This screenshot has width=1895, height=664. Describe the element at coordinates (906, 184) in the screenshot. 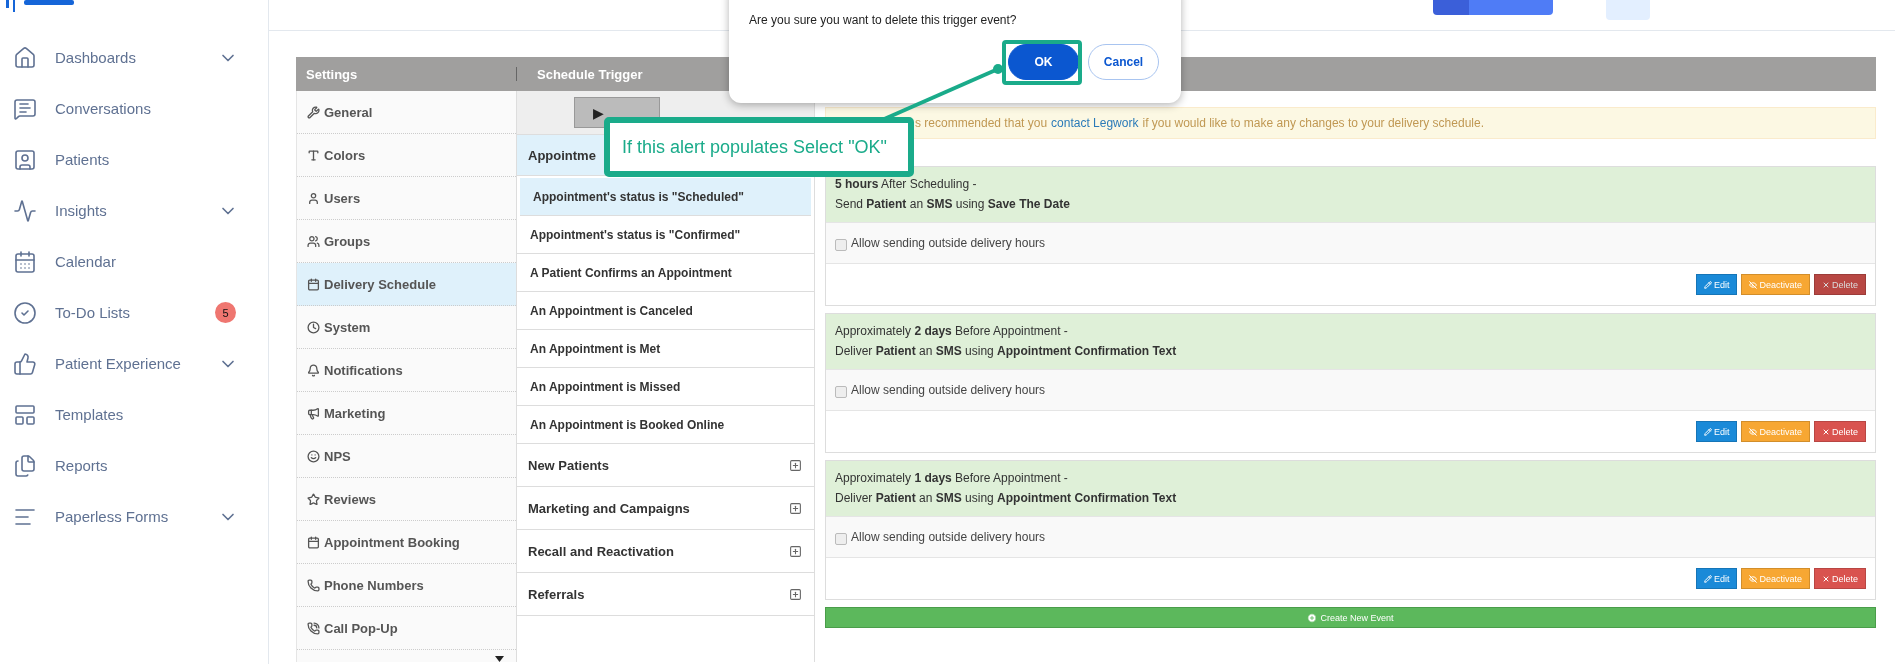

I see `event-timing: 5 hours After Scheduling -` at that location.